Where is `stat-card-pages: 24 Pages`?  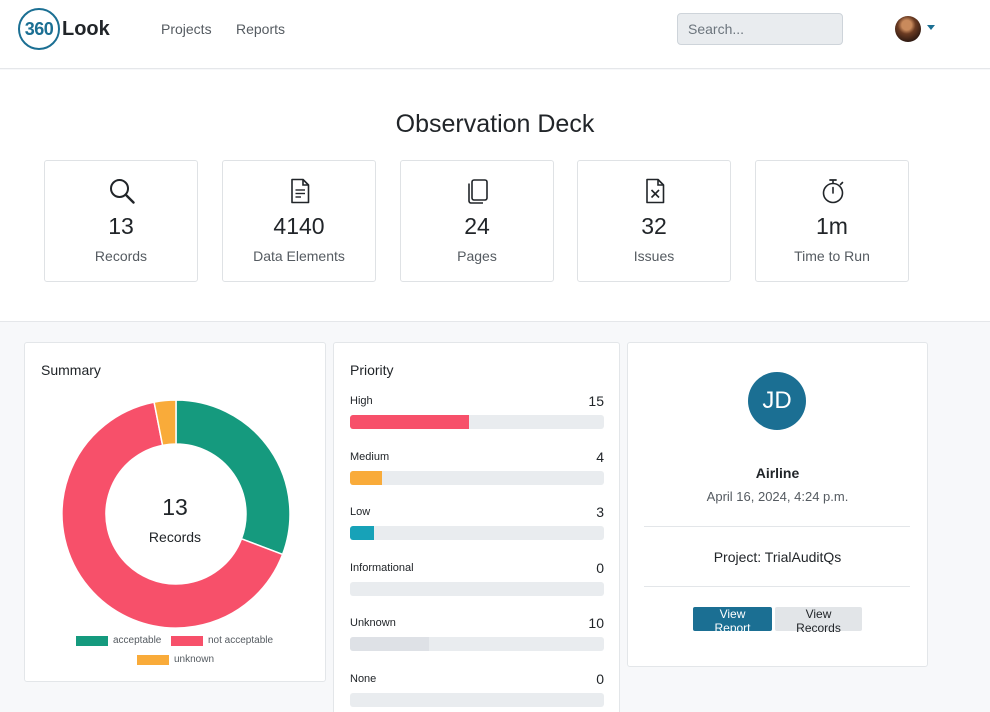 stat-card-pages: 24 Pages is located at coordinates (477, 221).